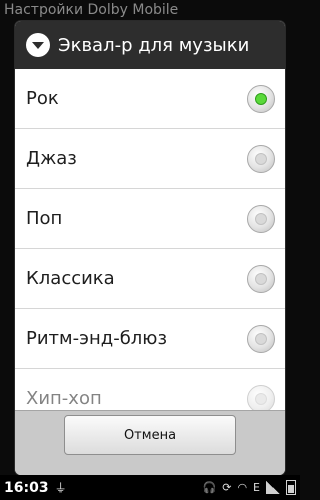 This screenshot has width=320, height=500. What do you see at coordinates (273, 487) in the screenshot?
I see `signal-icon` at bounding box center [273, 487].